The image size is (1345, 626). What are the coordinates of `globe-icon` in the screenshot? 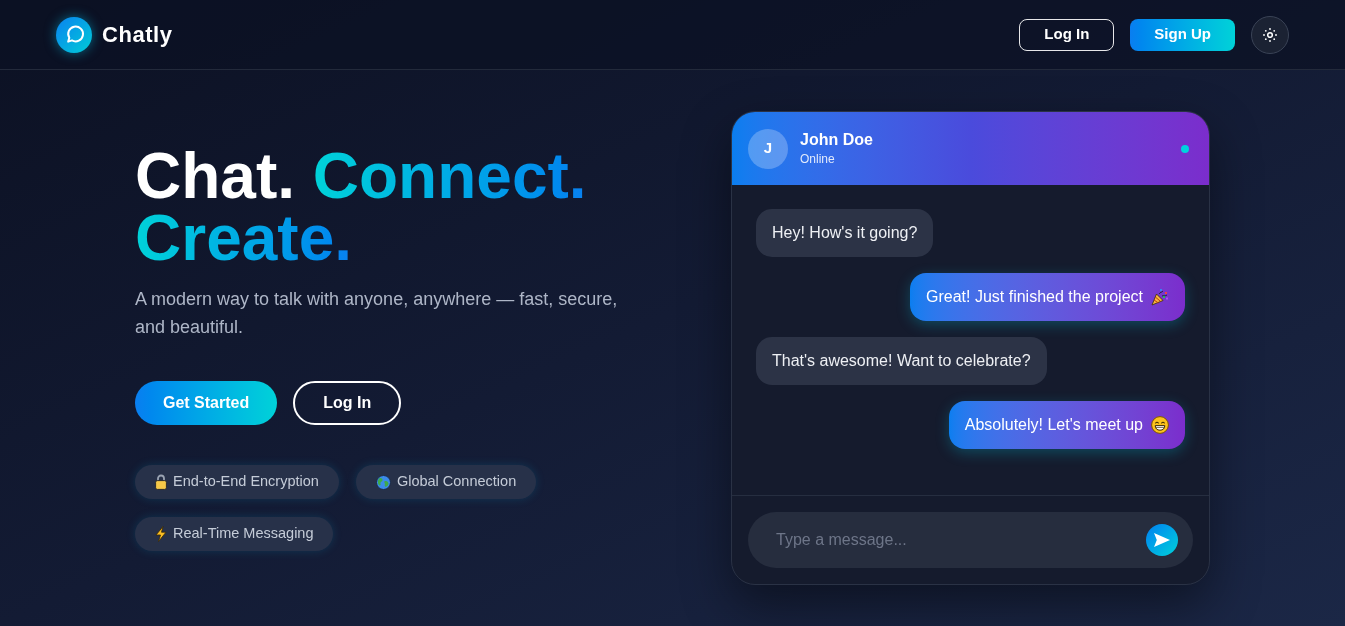 It's located at (383, 482).